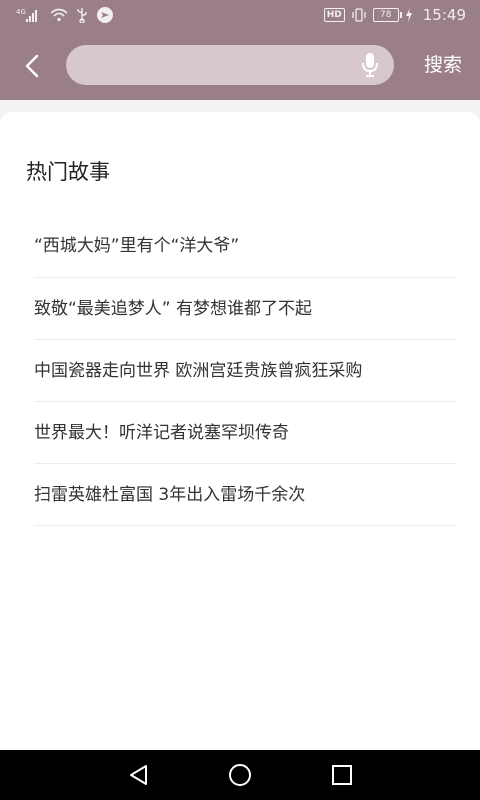  I want to click on battery-level: 78, so click(386, 15).